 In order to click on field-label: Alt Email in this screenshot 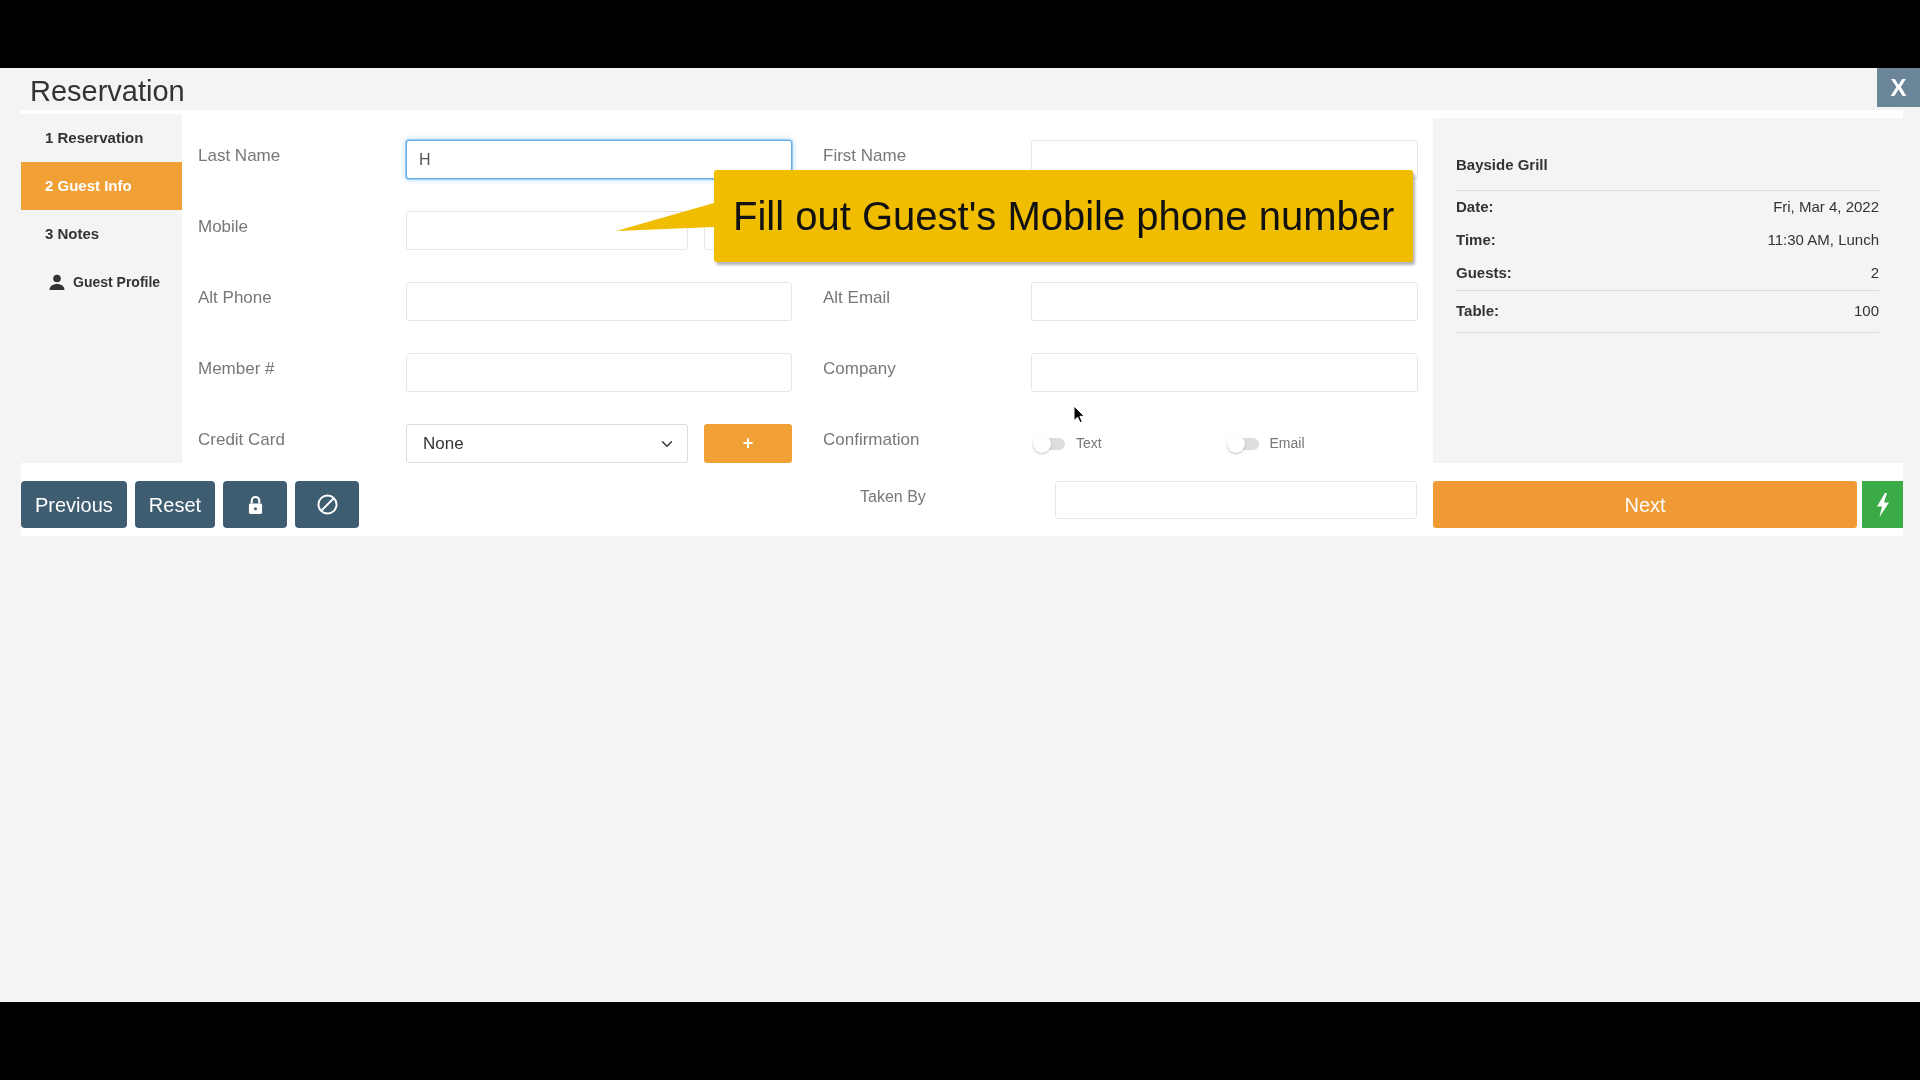, I will do `click(857, 298)`.